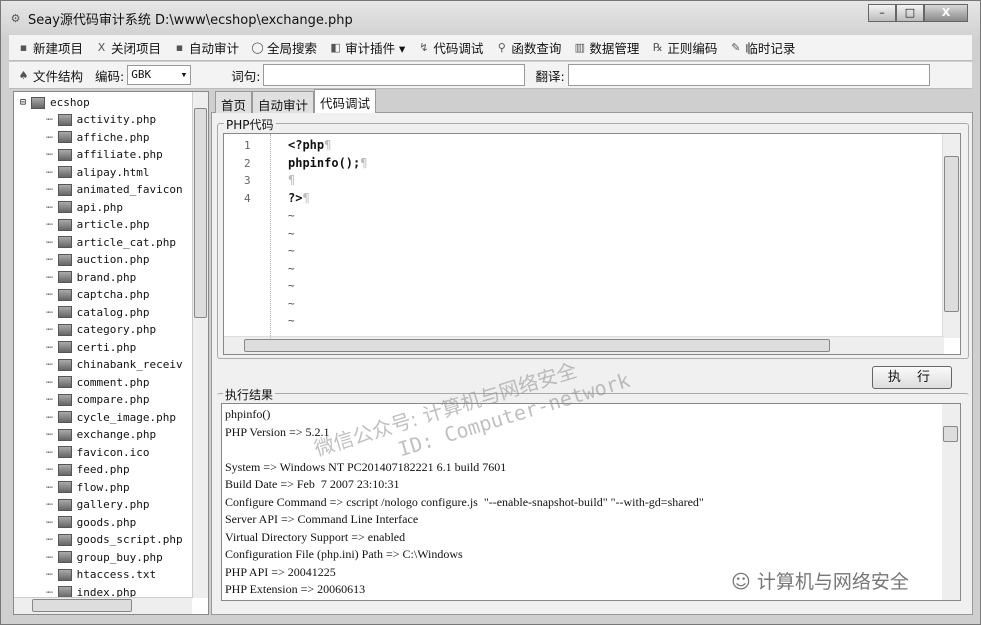 The height and width of the screenshot is (625, 981). I want to click on result-line: PHP Version => 5.2.1, so click(277, 431).